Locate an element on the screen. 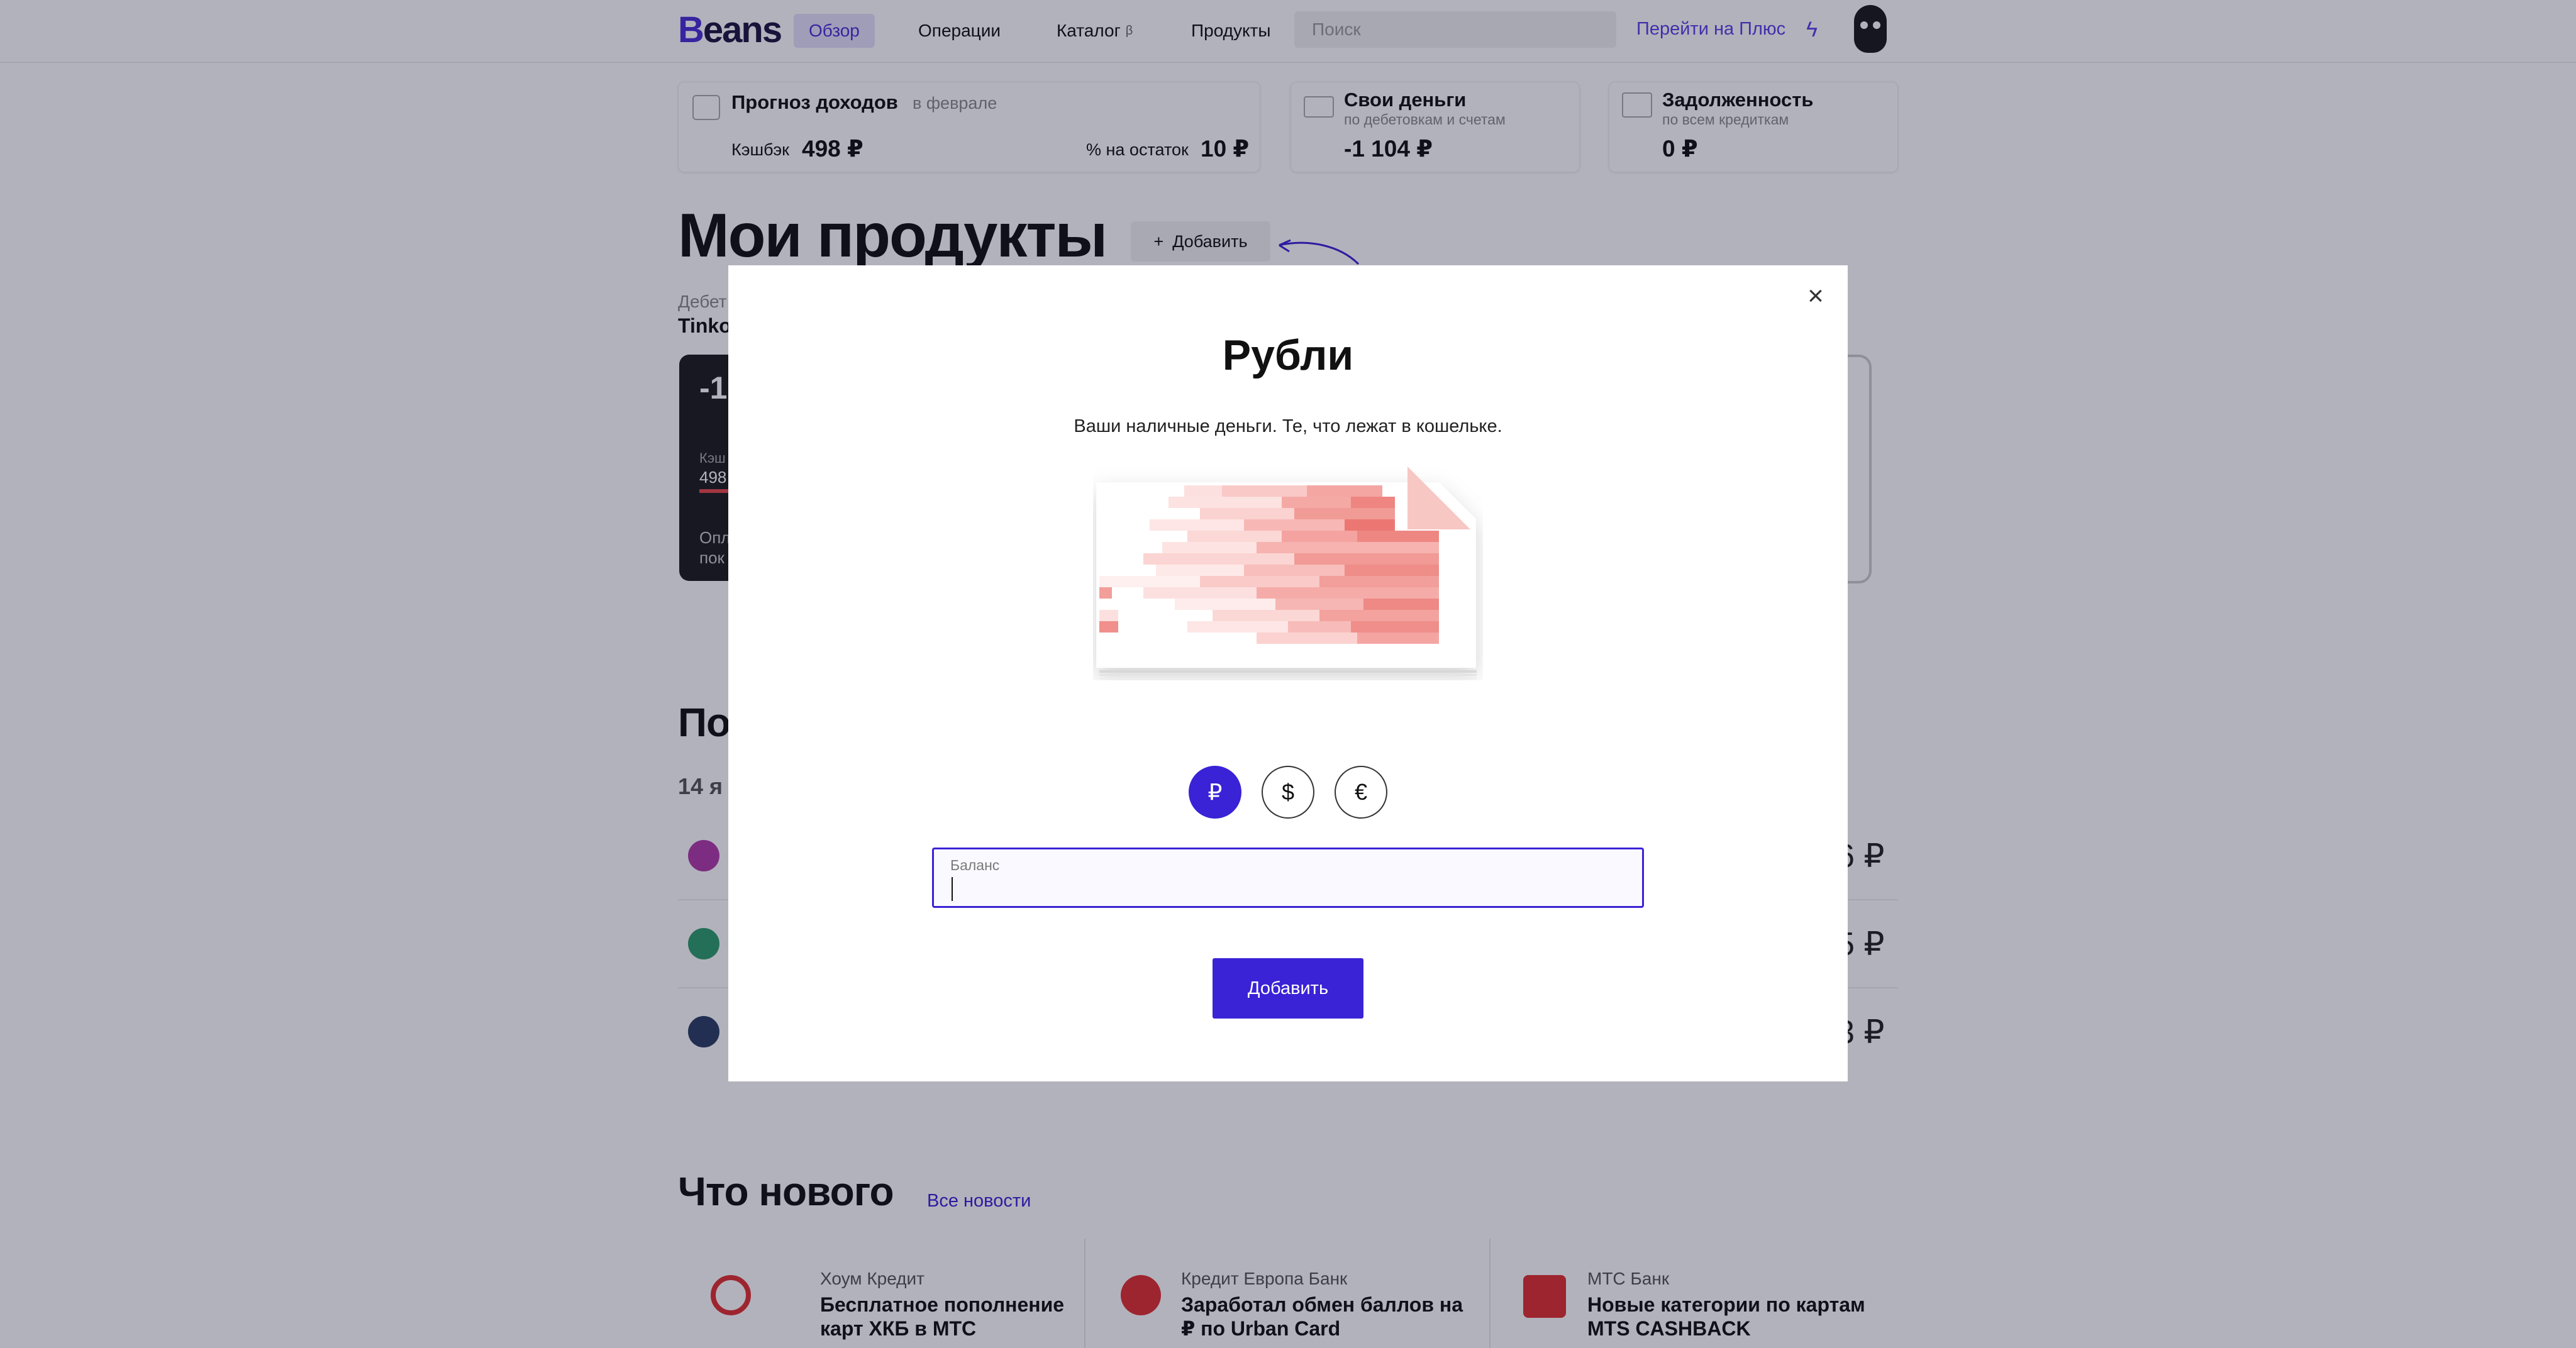 The image size is (2576, 1348). balance-label: Баланс is located at coordinates (975, 865).